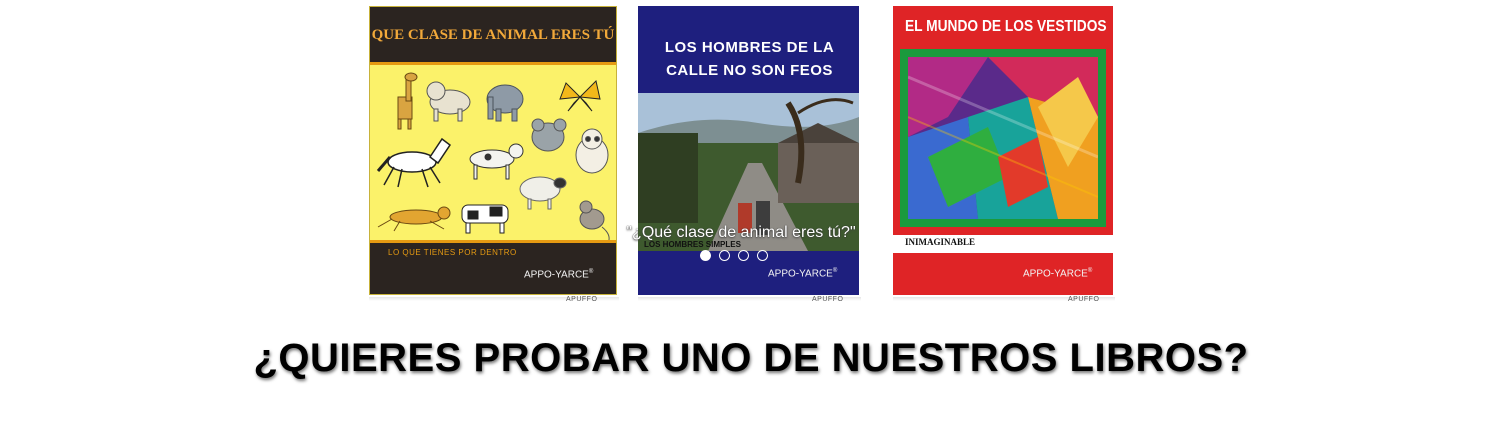 The height and width of the screenshot is (427, 1502). What do you see at coordinates (1003, 138) in the screenshot?
I see `fabric-photo` at bounding box center [1003, 138].